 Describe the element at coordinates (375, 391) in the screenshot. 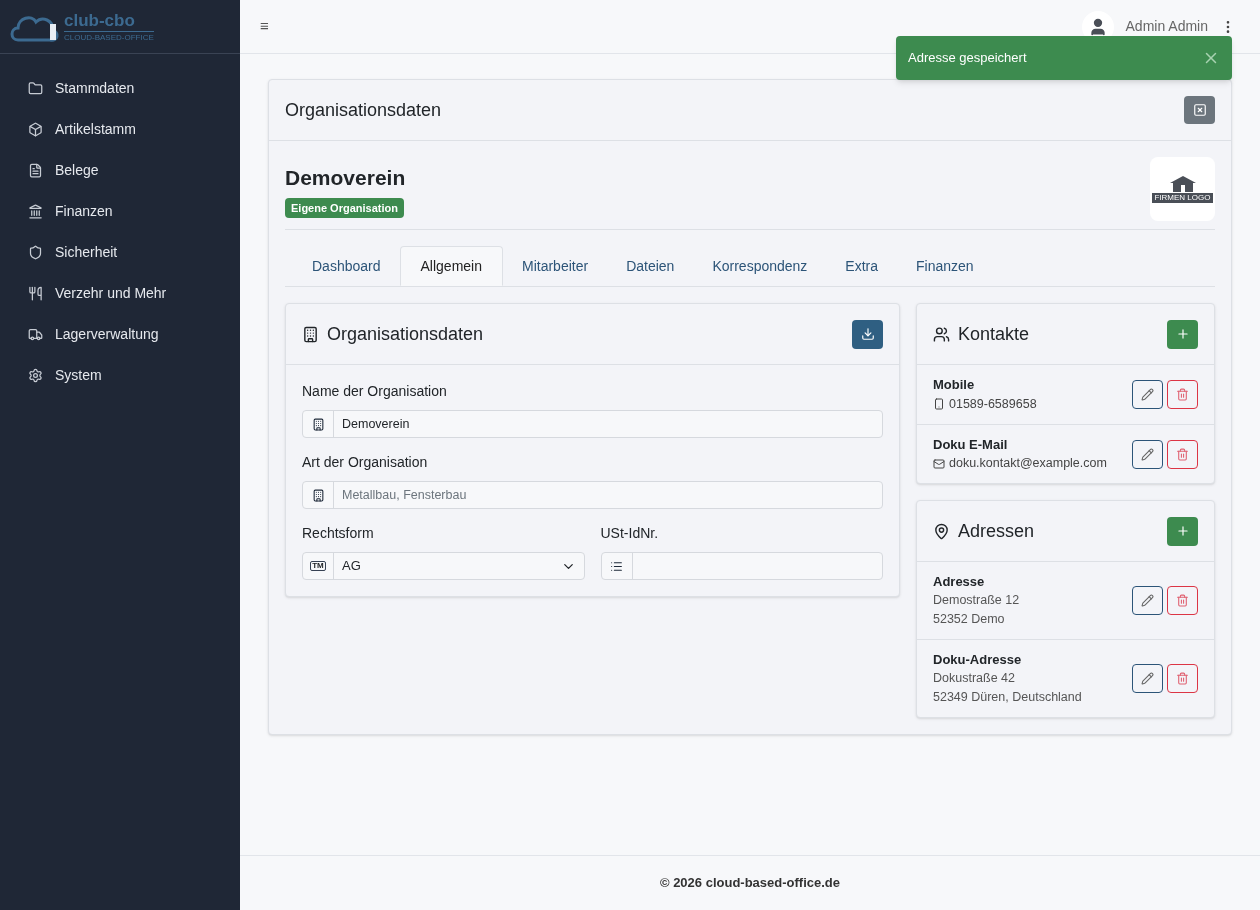

I see `field-label: Name der Organisation` at that location.